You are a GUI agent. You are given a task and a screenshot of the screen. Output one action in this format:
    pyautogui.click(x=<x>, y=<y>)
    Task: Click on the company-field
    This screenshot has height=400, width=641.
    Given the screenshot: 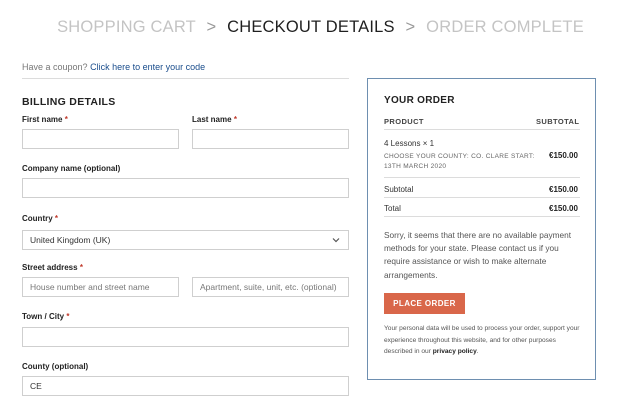 What is the action you would take?
    pyautogui.click(x=185, y=188)
    